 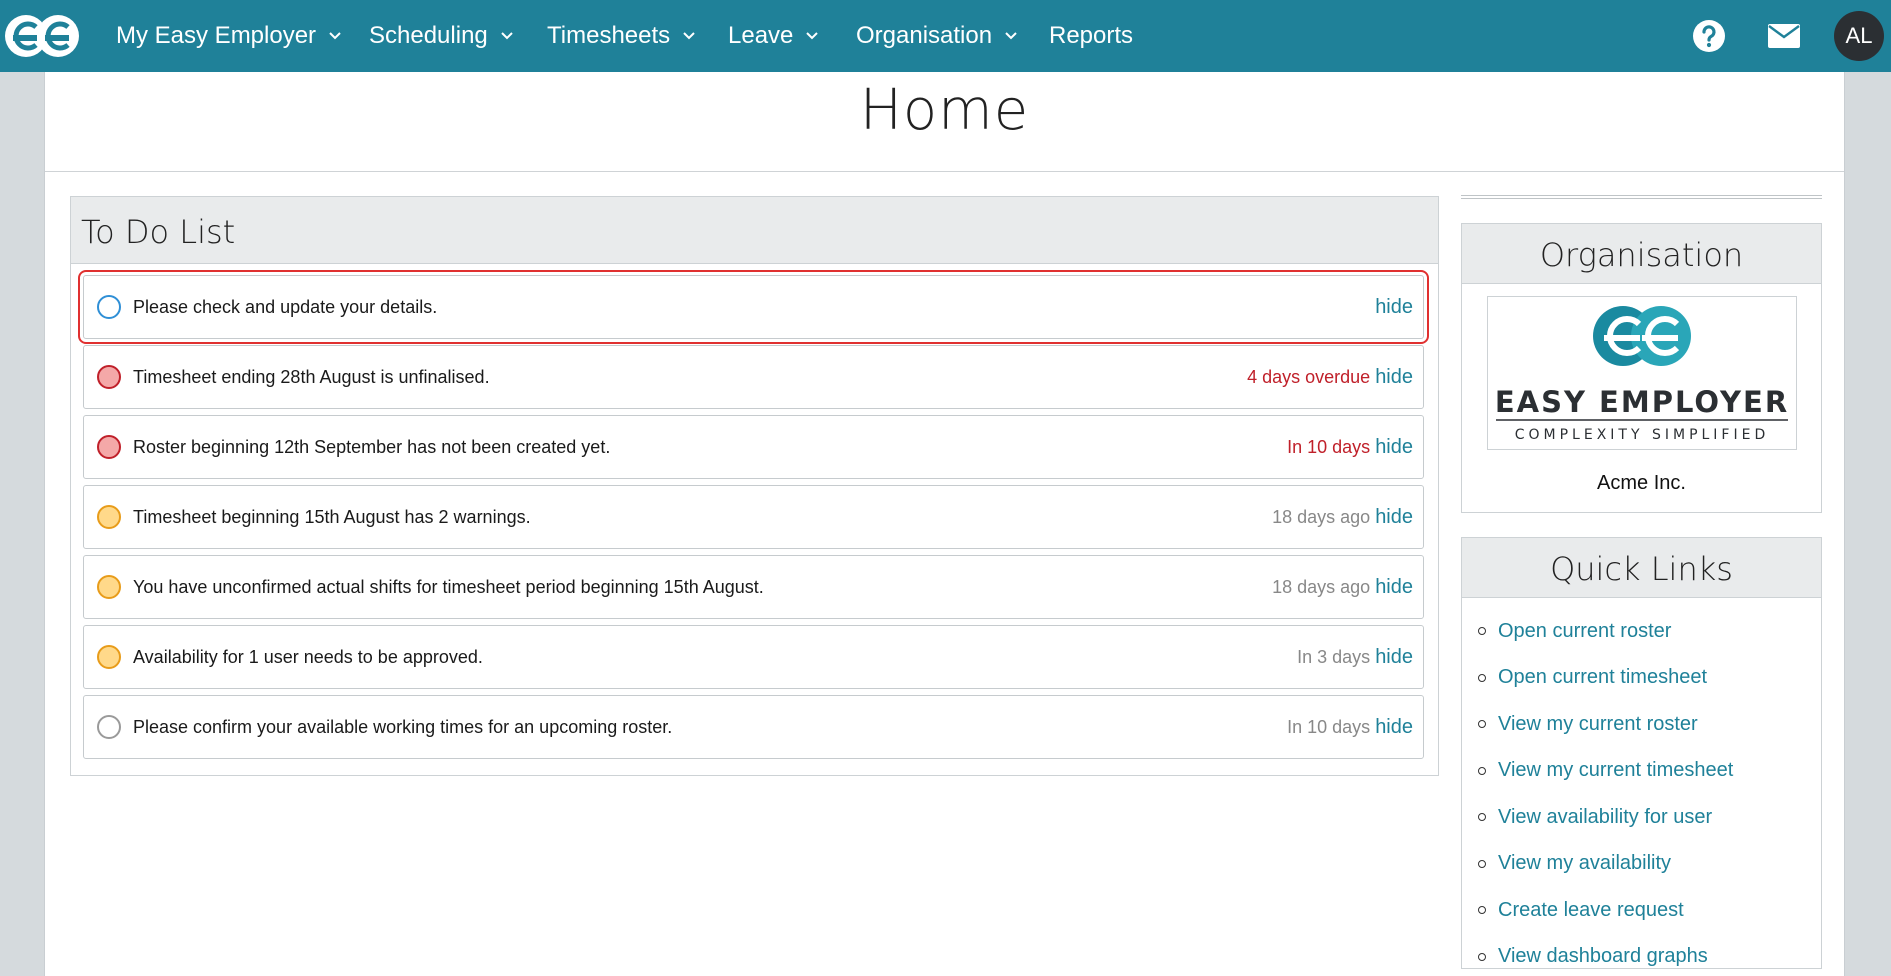 I want to click on page-title: Home, so click(x=944, y=110).